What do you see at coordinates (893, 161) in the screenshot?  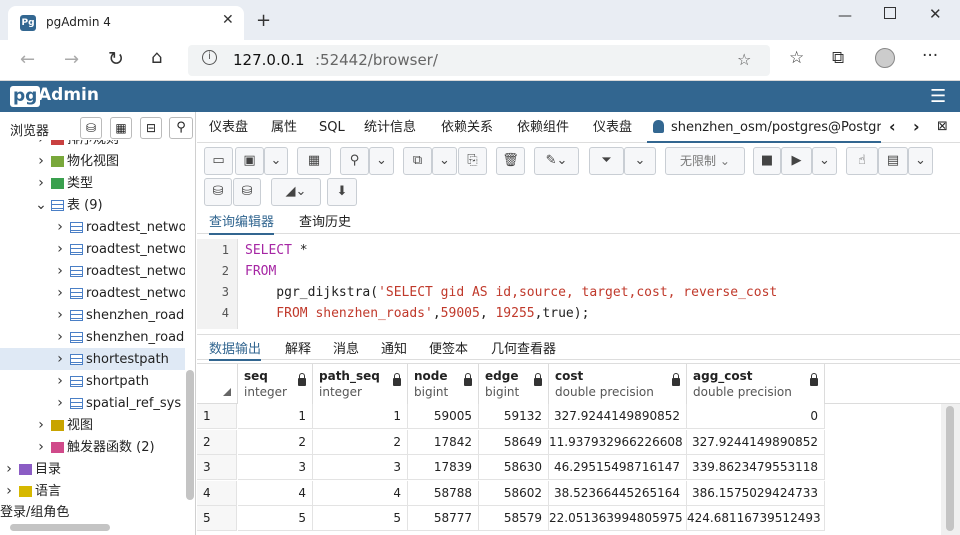 I see `explain-analyze-icon: ▤` at bounding box center [893, 161].